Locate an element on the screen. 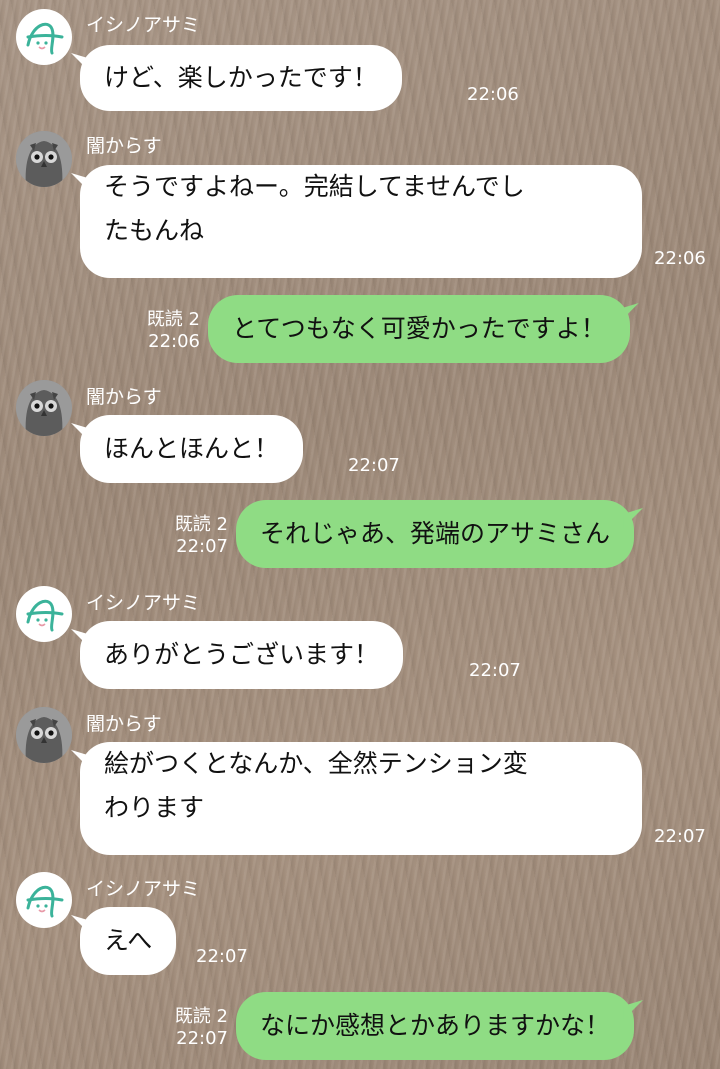 This screenshot has width=720, height=1069. message-bubble-incoming: けど、楽しかったです！ is located at coordinates (236, 78).